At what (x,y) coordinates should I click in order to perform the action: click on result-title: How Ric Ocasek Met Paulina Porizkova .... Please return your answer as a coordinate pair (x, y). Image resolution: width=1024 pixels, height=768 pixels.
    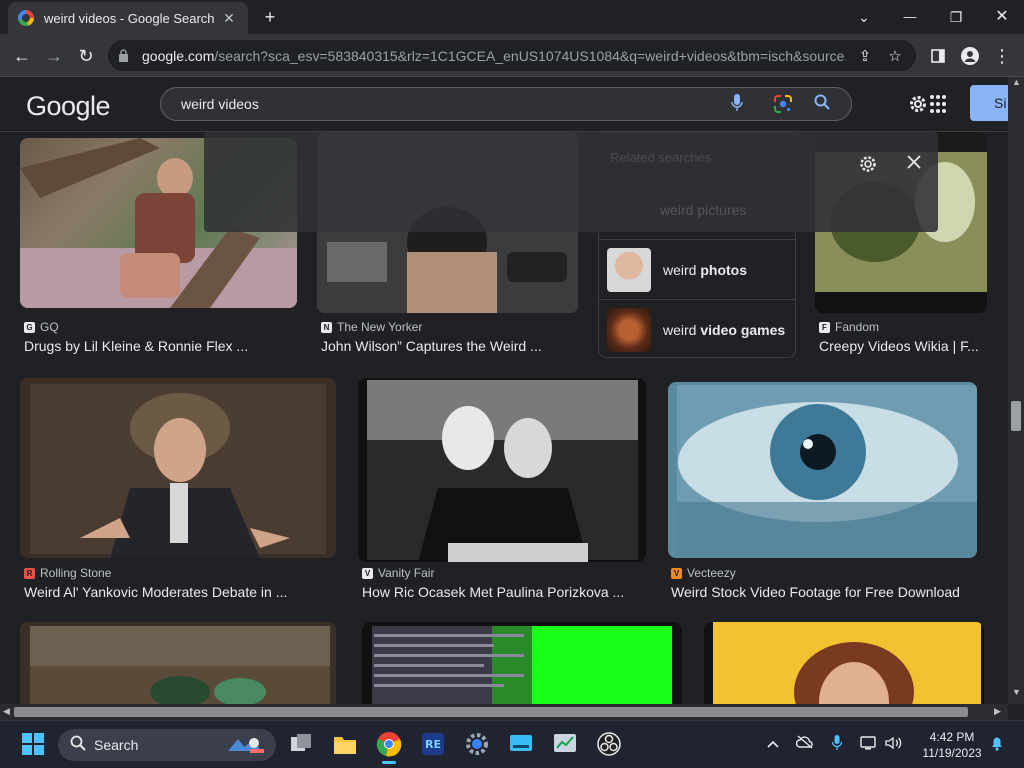
    Looking at the image, I should click on (493, 592).